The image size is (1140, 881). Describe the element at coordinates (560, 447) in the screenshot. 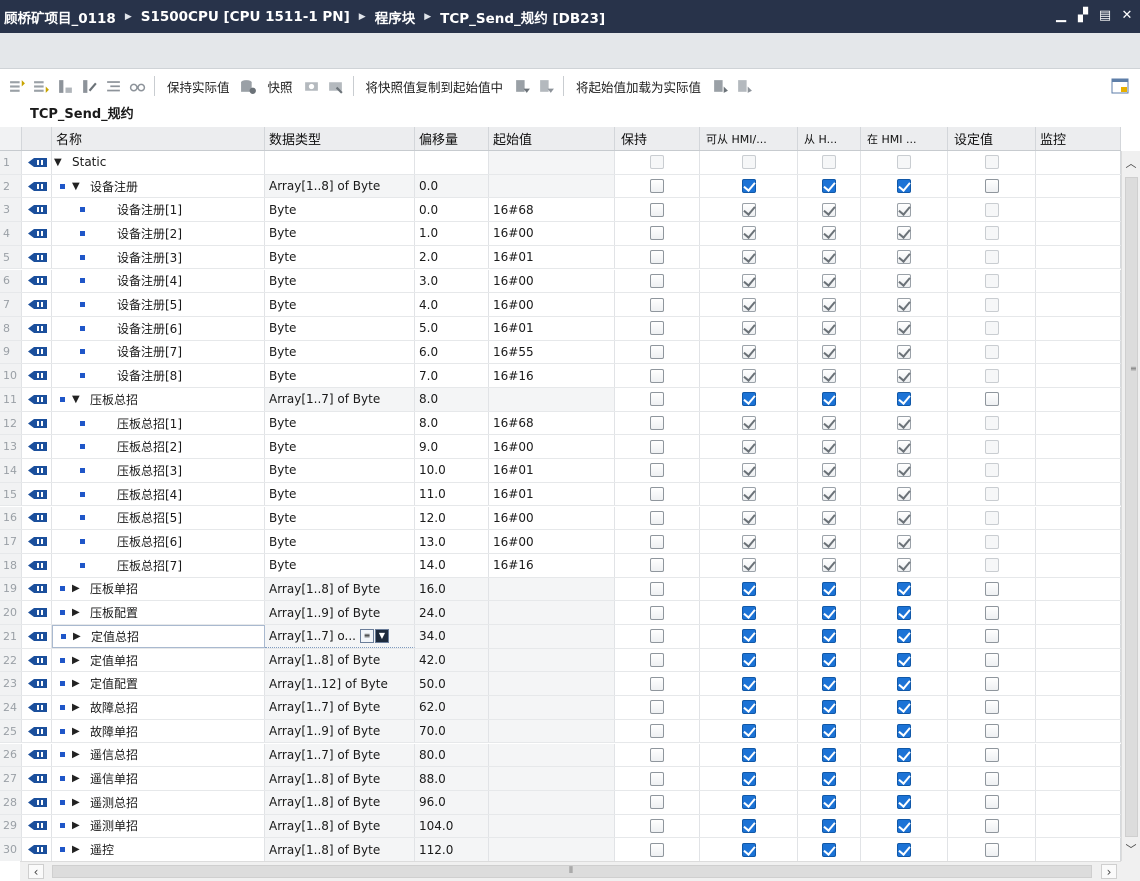

I see `table-row: 13 压板总招[2] Byte 9.0 16#00` at that location.